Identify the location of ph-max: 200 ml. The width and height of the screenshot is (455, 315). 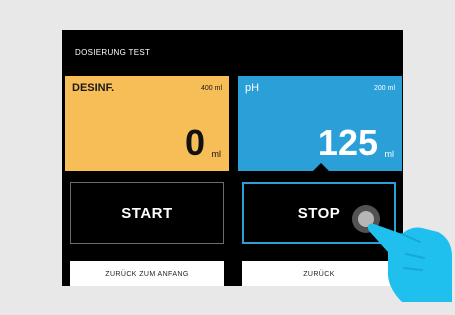
(384, 88).